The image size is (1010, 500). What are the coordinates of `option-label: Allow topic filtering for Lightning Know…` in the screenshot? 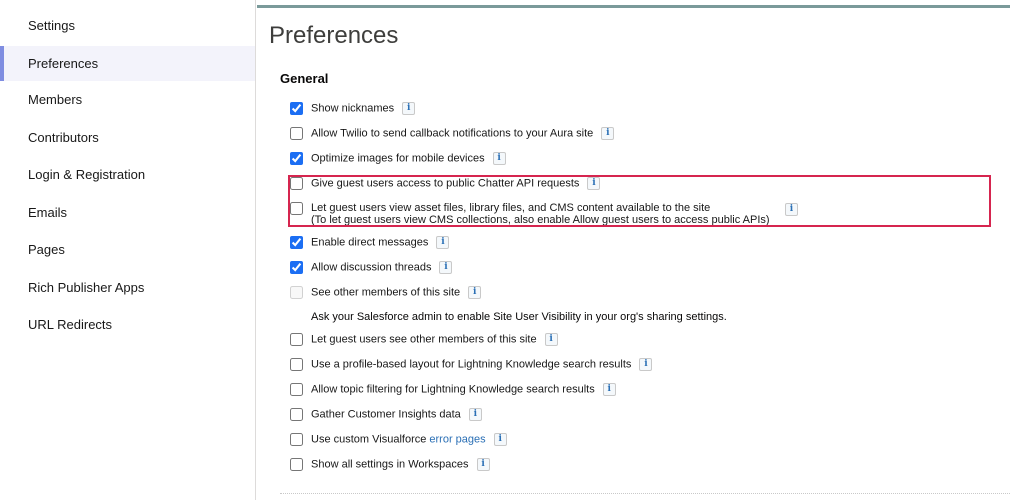 It's located at (453, 389).